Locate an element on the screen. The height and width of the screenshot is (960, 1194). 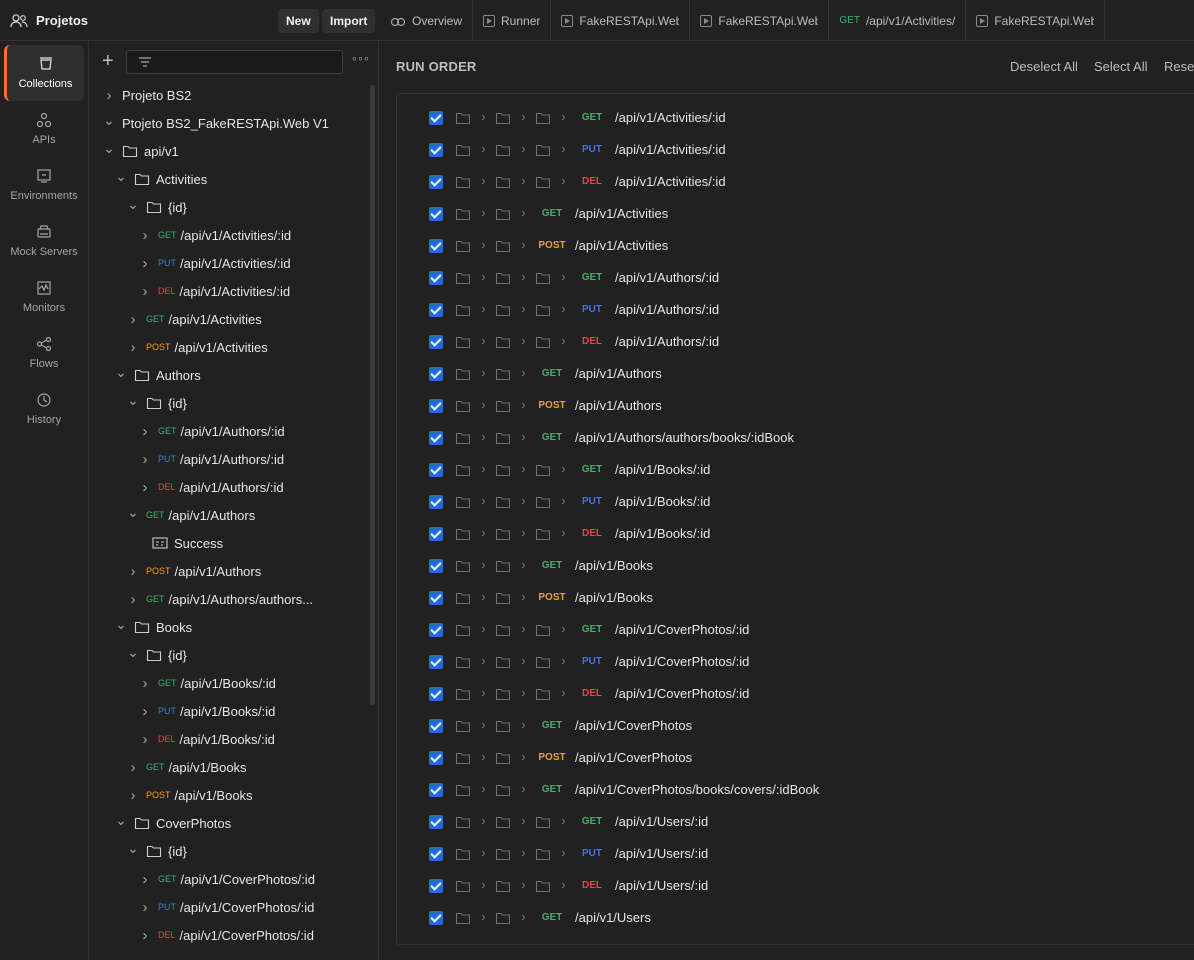
request-item: › POST/api/v1/Books is located at coordinates (190, 795).